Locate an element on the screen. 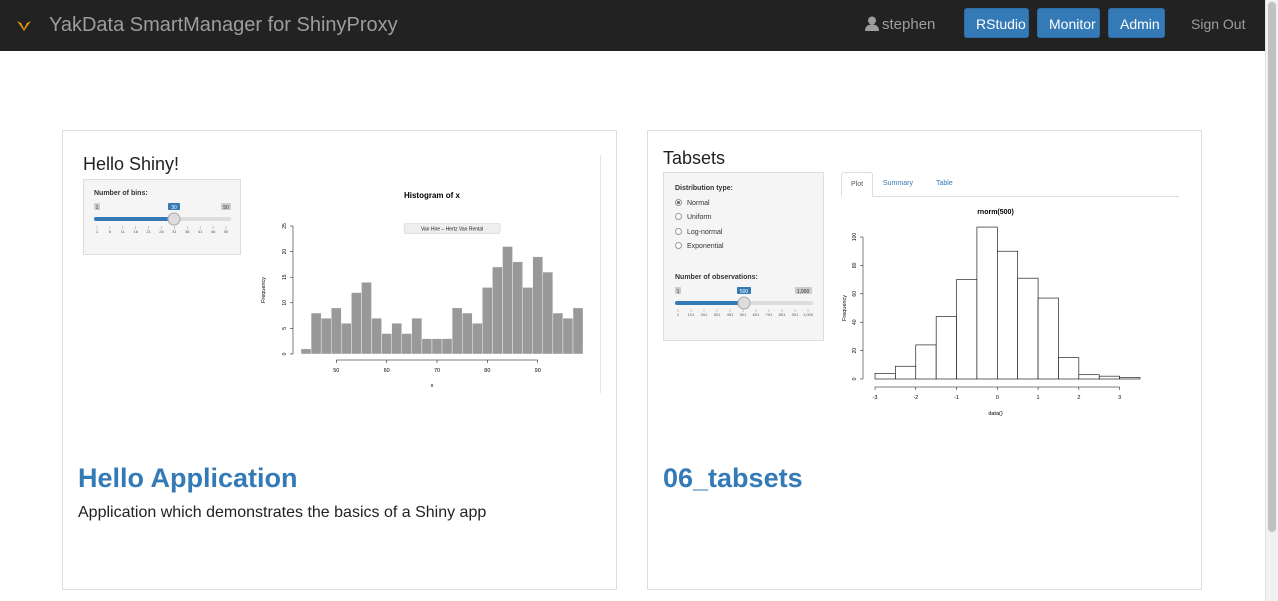 Image resolution: width=1278 pixels, height=601 pixels. slider-max: 50 is located at coordinates (226, 208).